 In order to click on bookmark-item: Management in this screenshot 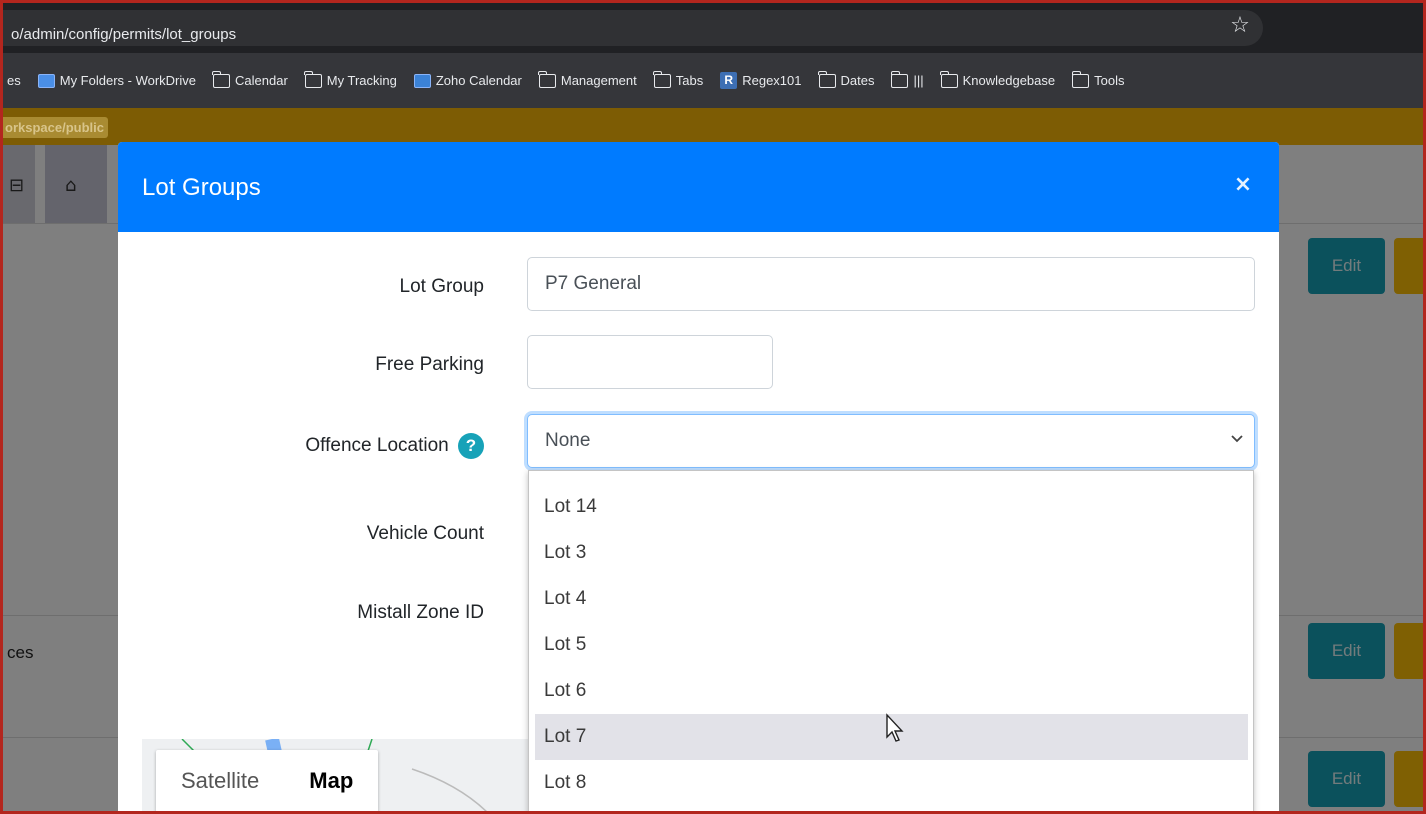, I will do `click(587, 79)`.